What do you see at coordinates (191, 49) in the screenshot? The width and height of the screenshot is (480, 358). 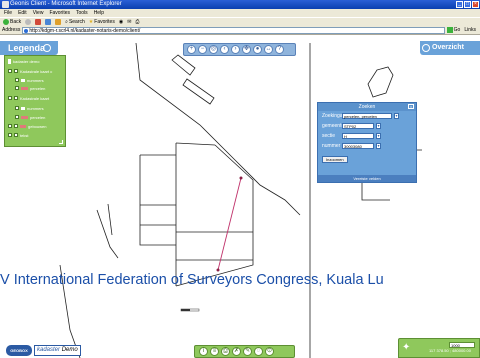 I see `zoom-in-icon: +` at bounding box center [191, 49].